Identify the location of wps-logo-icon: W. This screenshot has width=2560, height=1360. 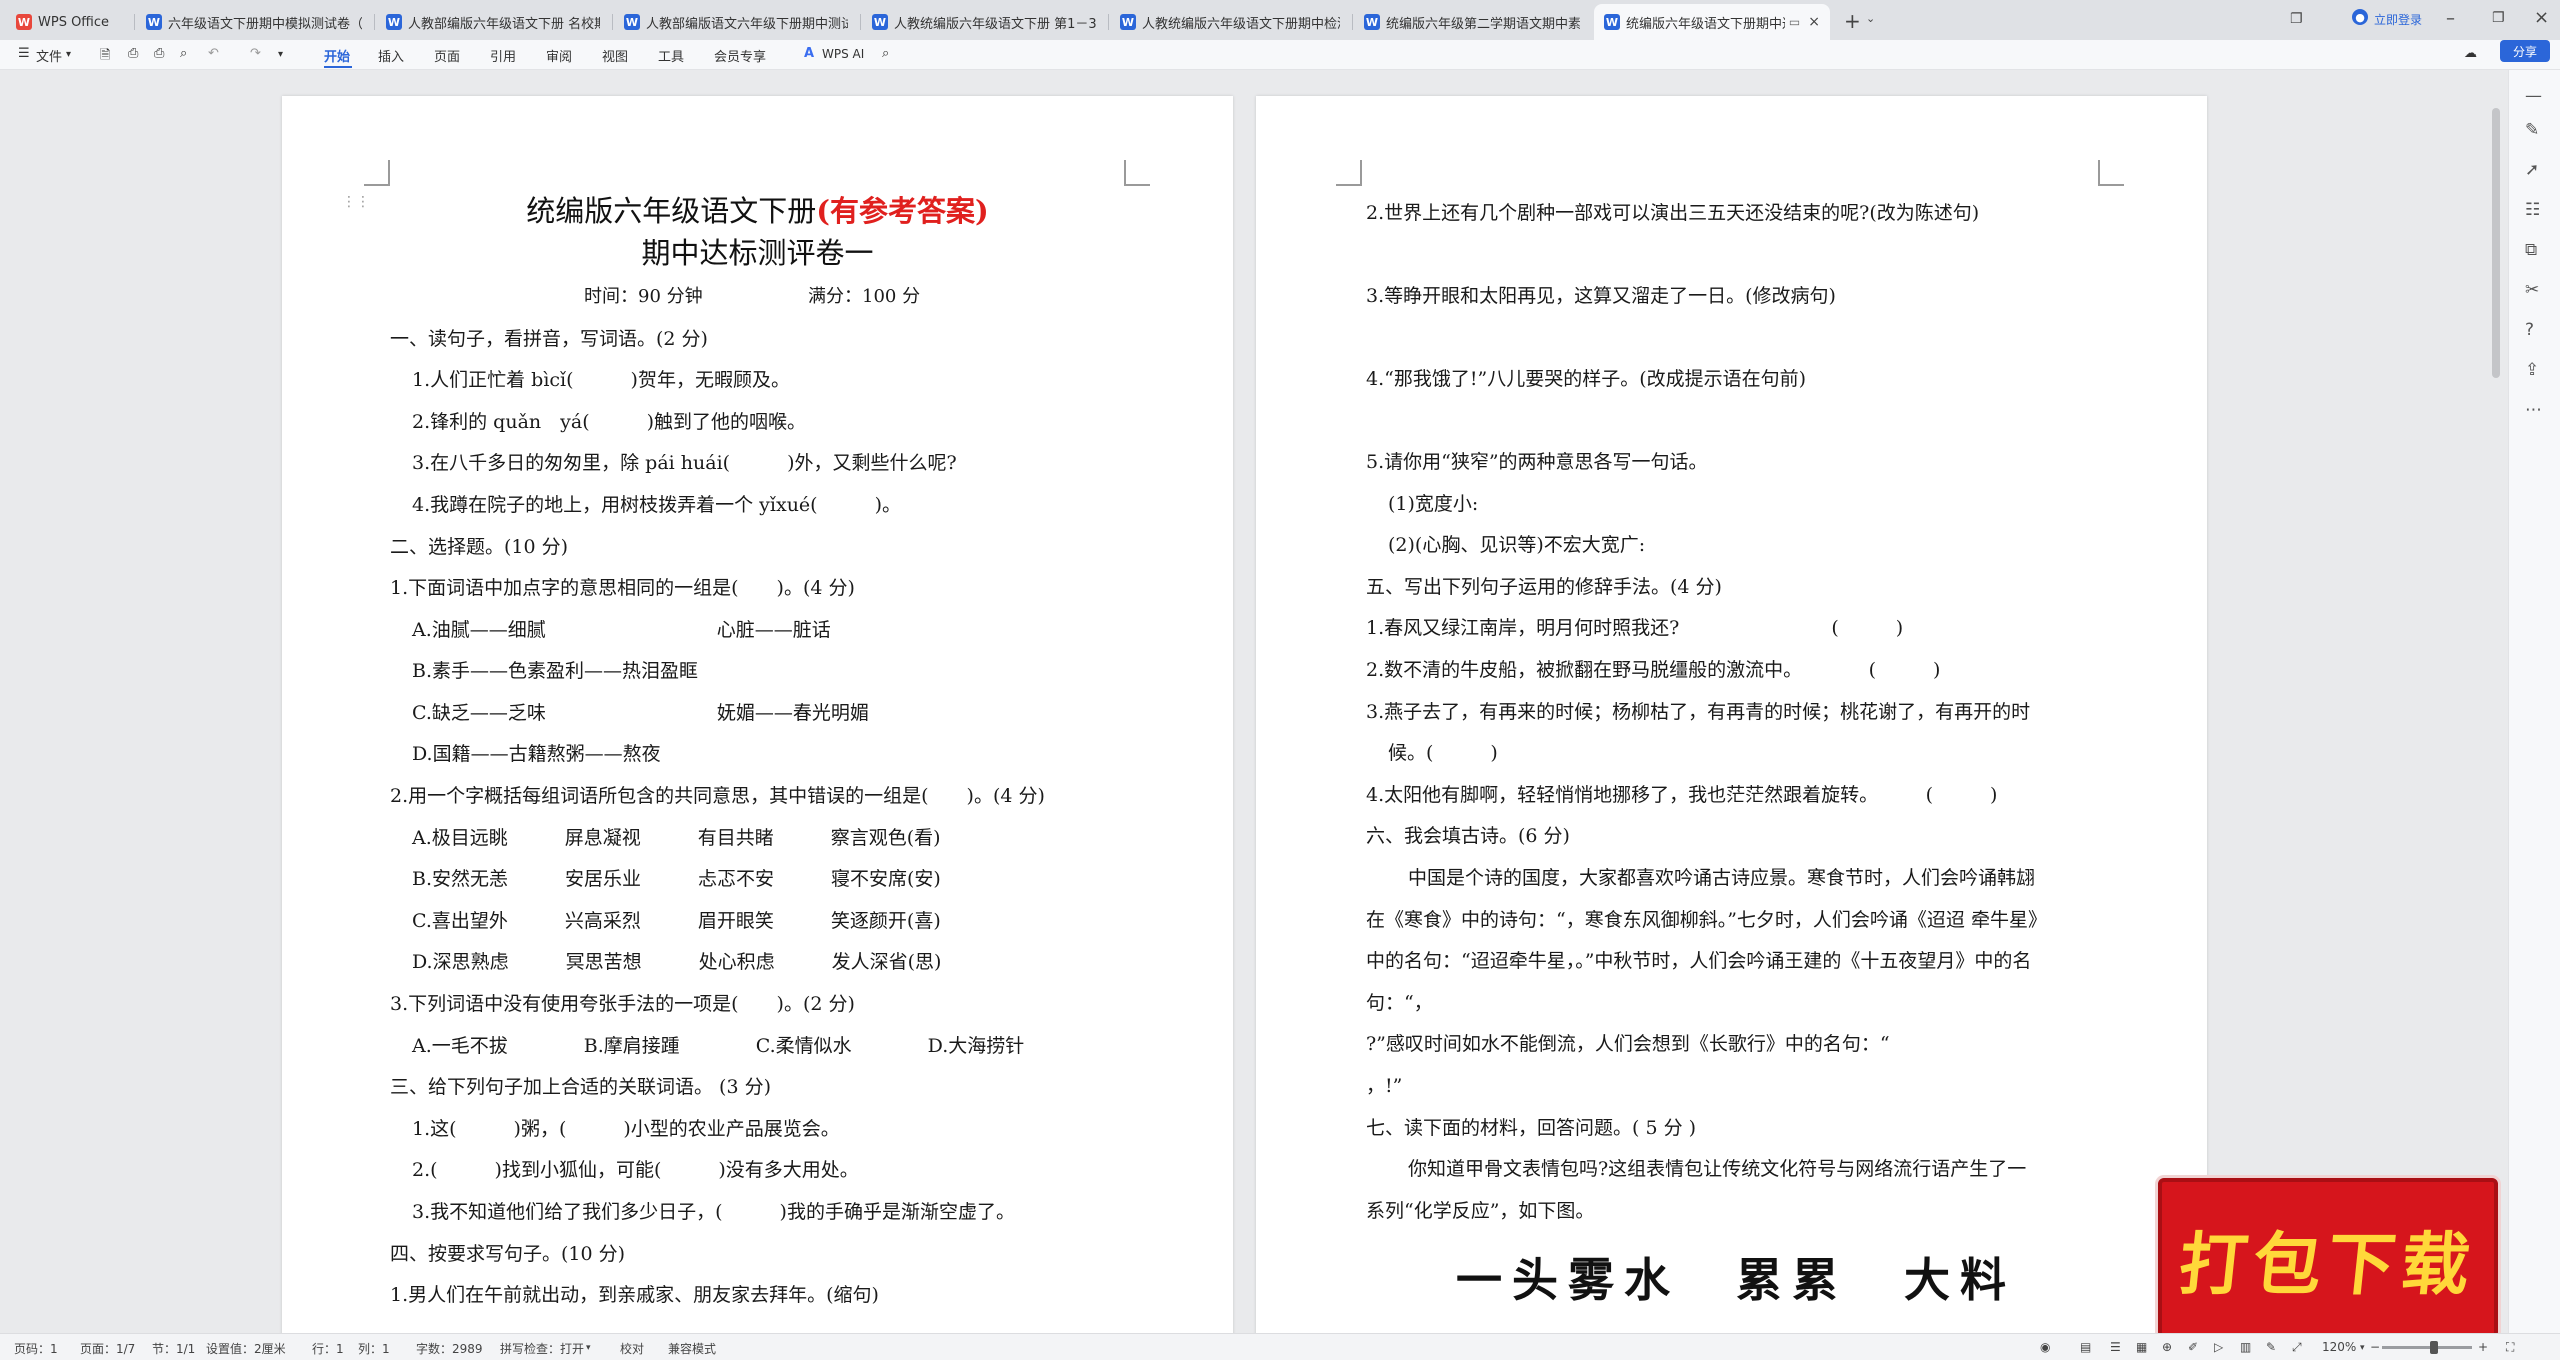
(24, 22).